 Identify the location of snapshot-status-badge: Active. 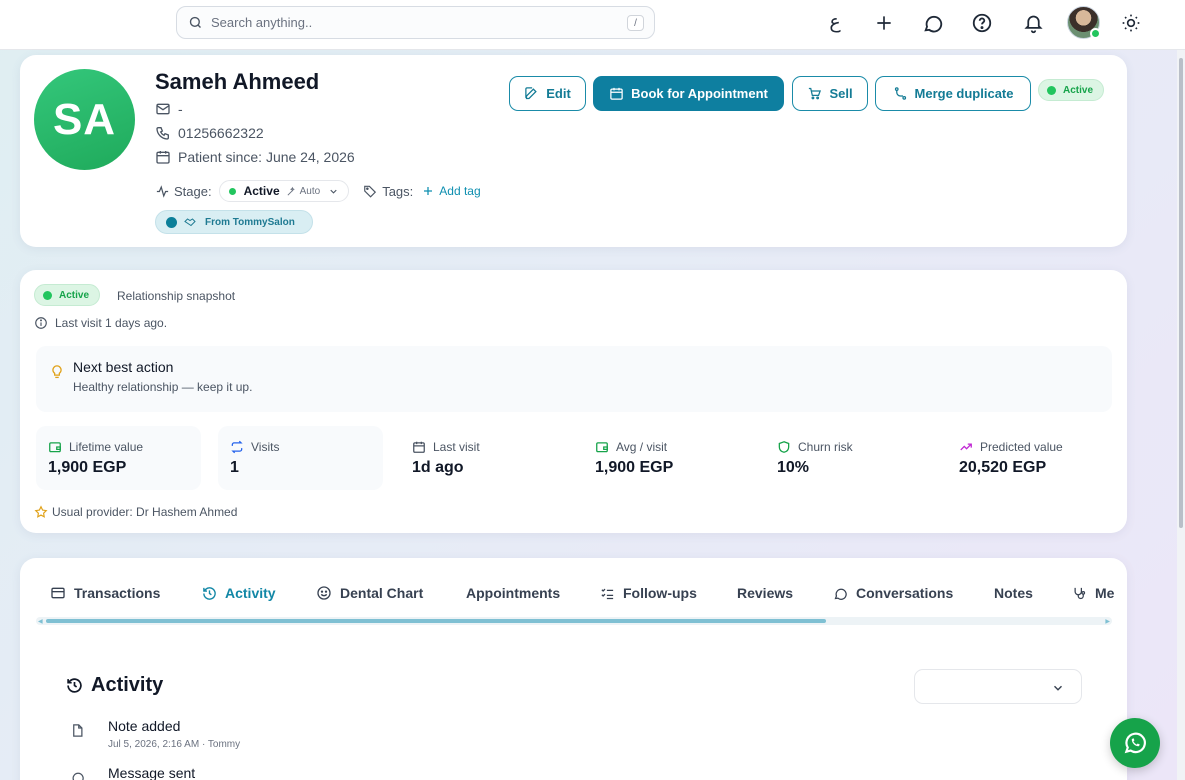
(67, 295).